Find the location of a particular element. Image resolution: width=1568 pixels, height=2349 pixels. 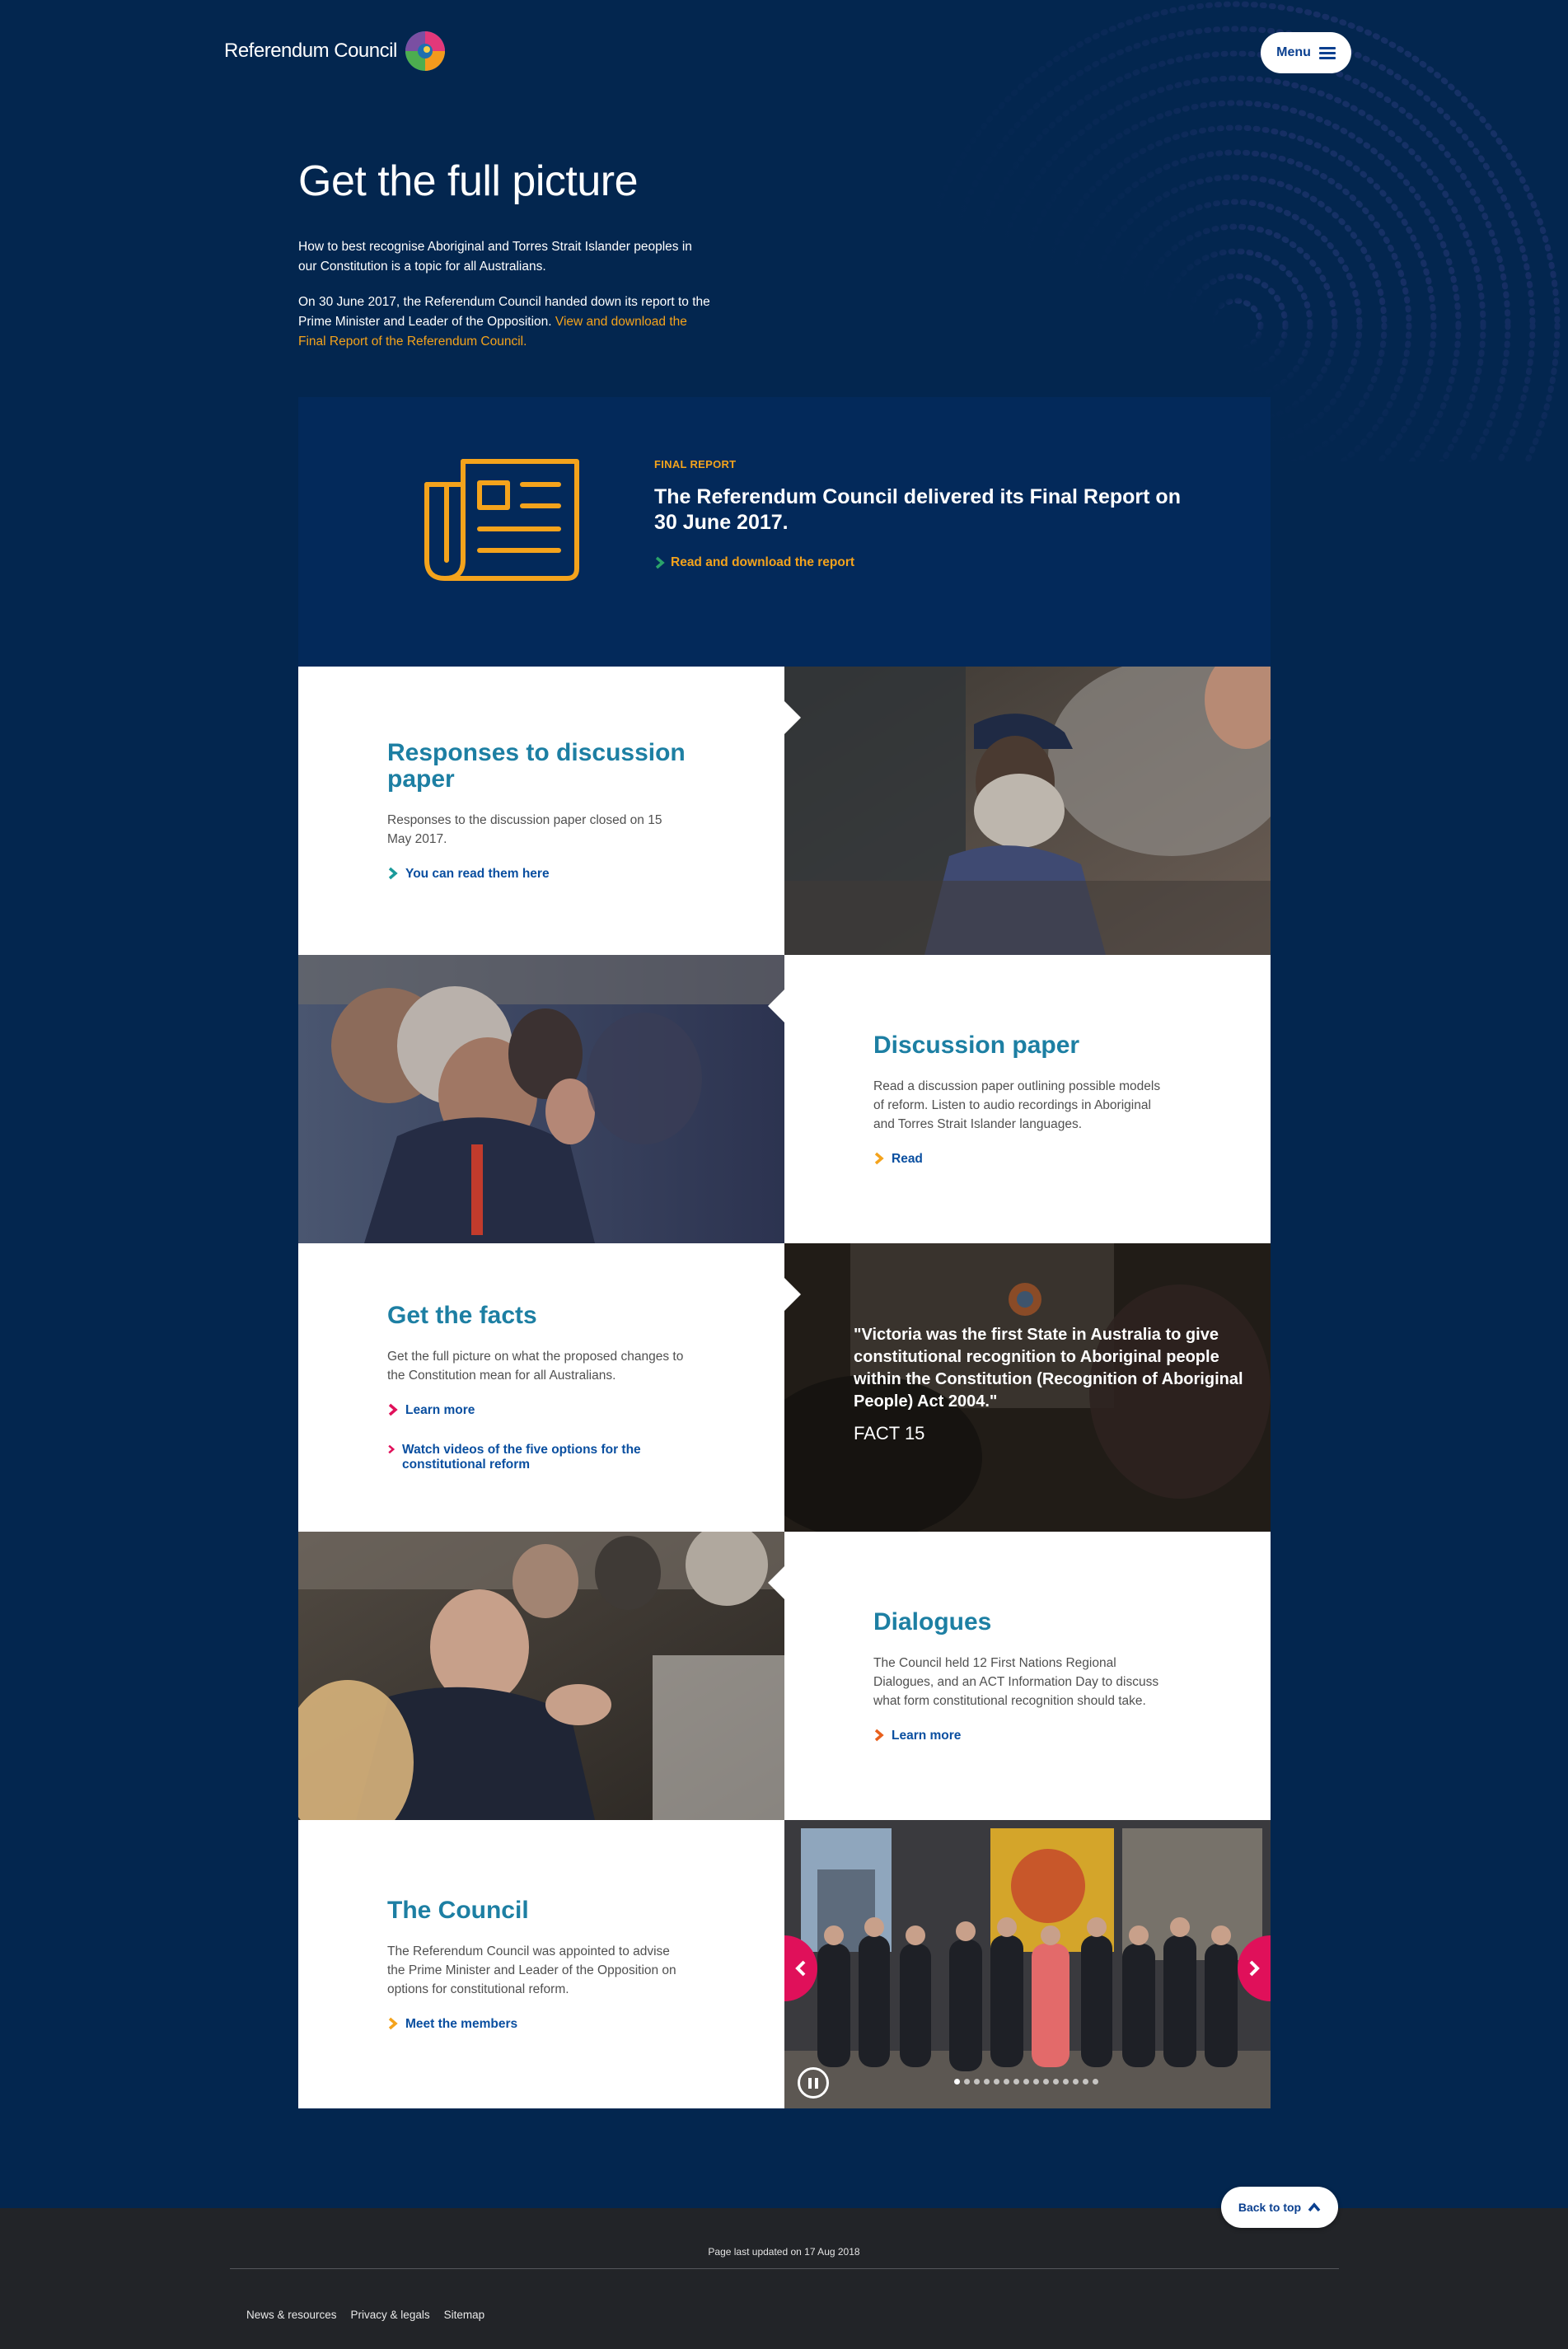

chevron-left-icon is located at coordinates (800, 1969).